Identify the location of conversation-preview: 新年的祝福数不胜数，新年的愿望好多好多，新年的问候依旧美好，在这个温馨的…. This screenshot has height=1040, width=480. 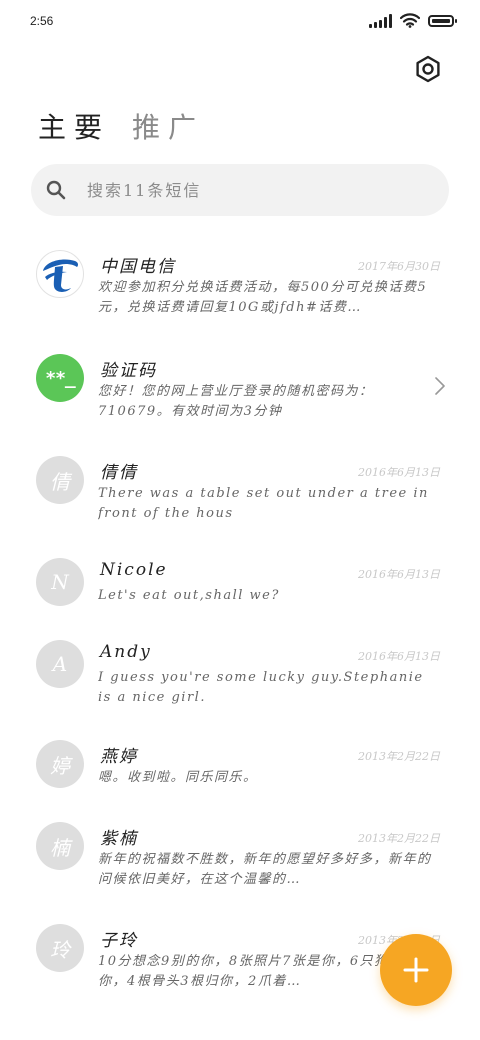
(265, 869).